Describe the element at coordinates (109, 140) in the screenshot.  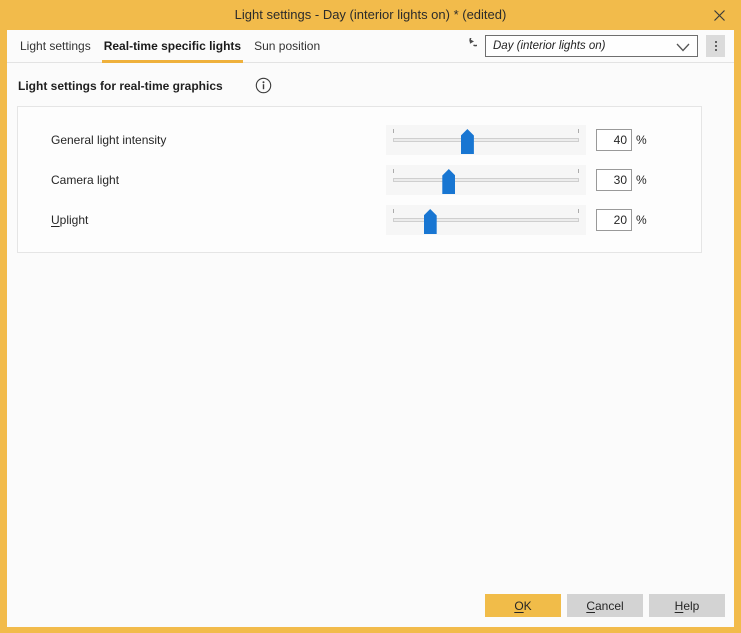
I see `slider-label-text: General light intensity` at that location.